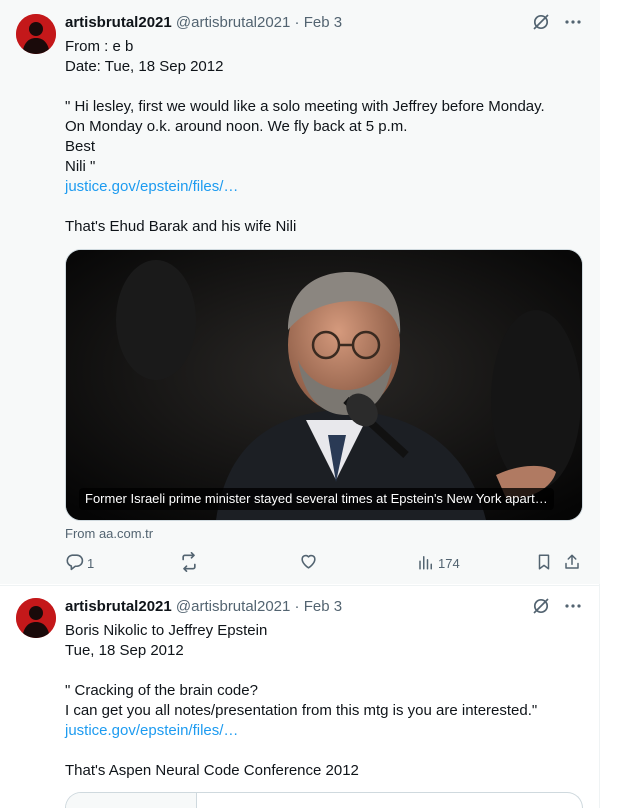  What do you see at coordinates (449, 563) in the screenshot?
I see `views-count: 174` at bounding box center [449, 563].